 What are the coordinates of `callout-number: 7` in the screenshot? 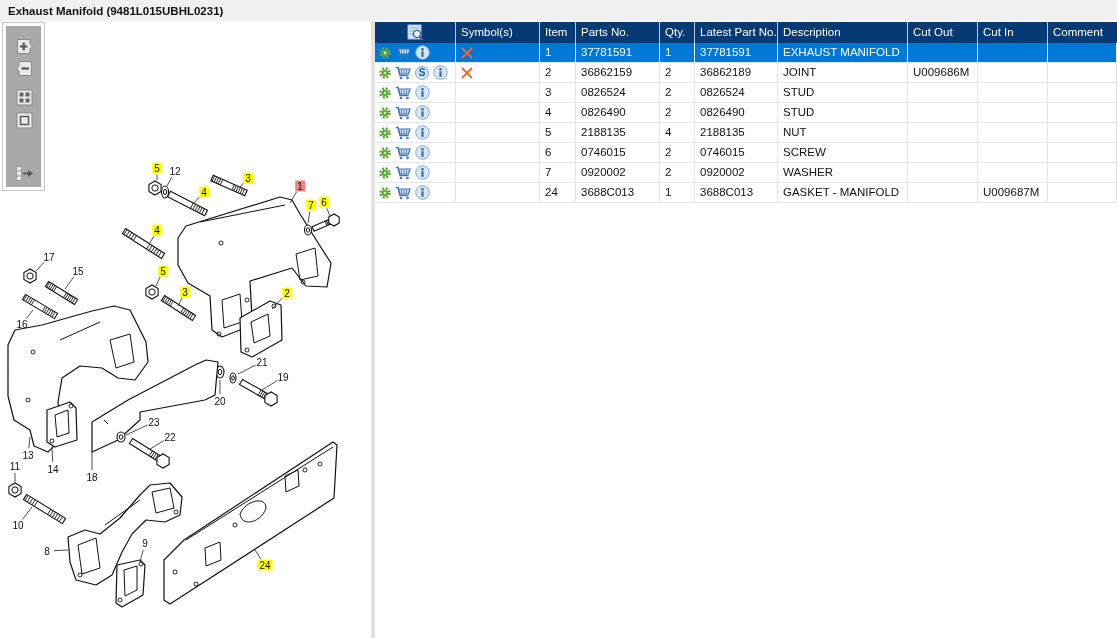 It's located at (311, 205).